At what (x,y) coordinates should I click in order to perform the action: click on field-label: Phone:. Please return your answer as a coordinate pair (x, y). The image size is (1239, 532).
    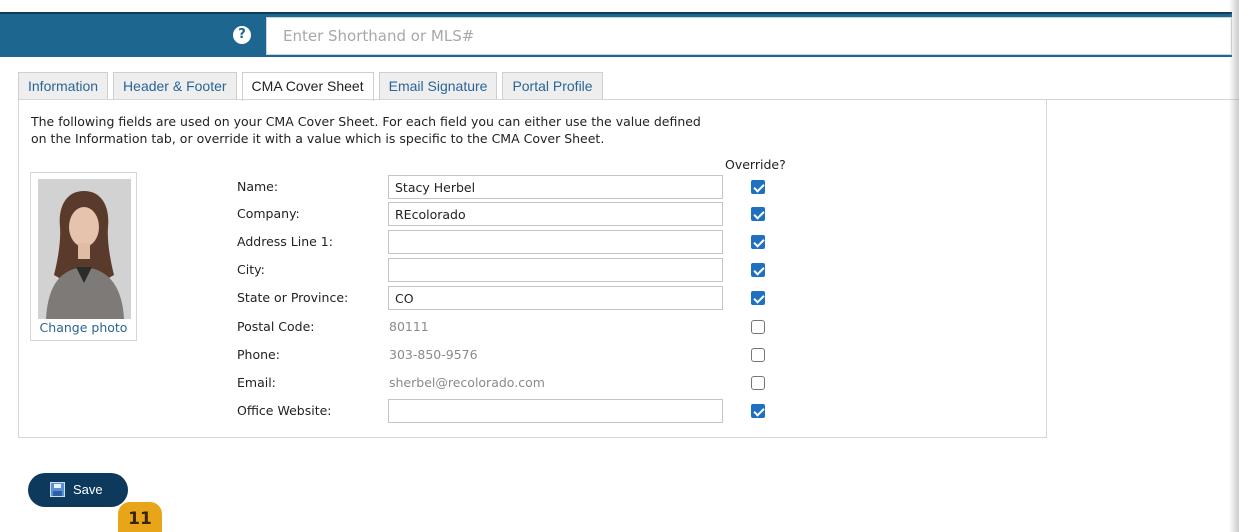
    Looking at the image, I should click on (258, 354).